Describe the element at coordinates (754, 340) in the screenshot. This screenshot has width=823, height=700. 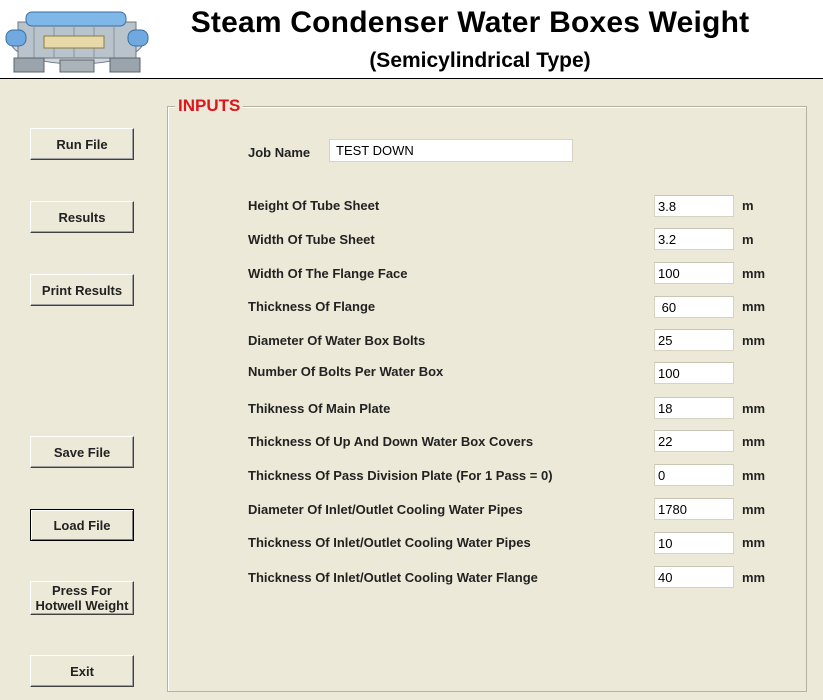
I see `bolt-diameter-unit: mm` at that location.